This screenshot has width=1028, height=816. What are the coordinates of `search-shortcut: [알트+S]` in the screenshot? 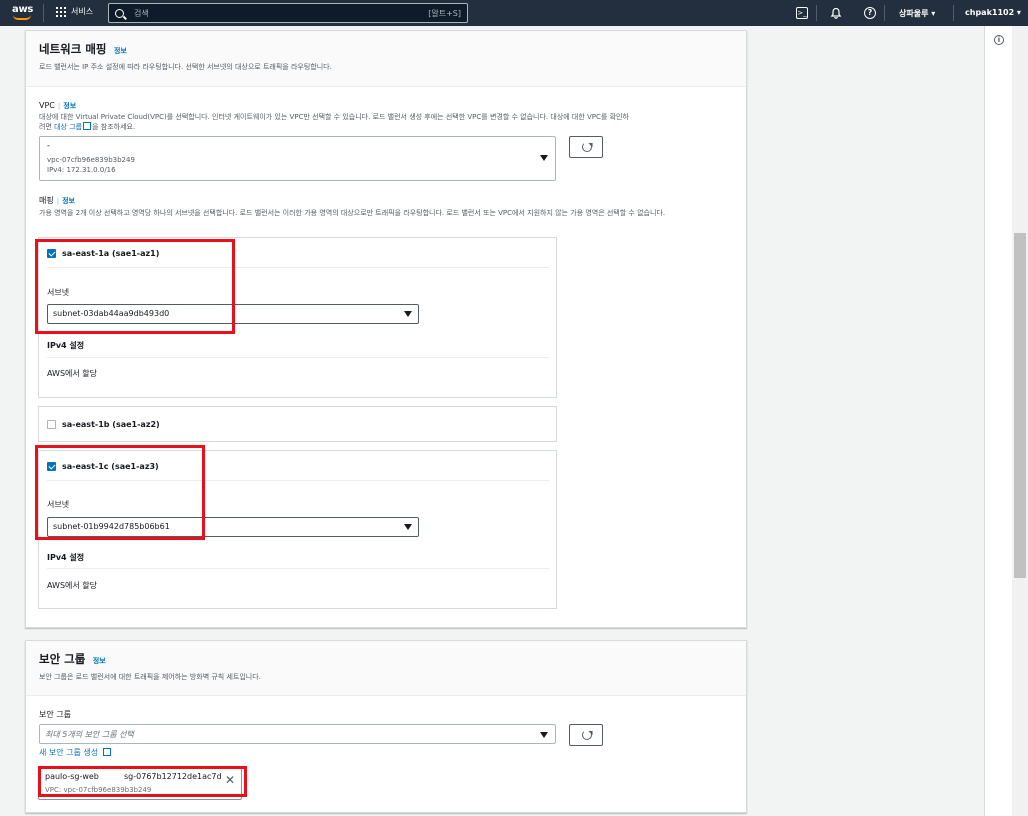 It's located at (444, 13).